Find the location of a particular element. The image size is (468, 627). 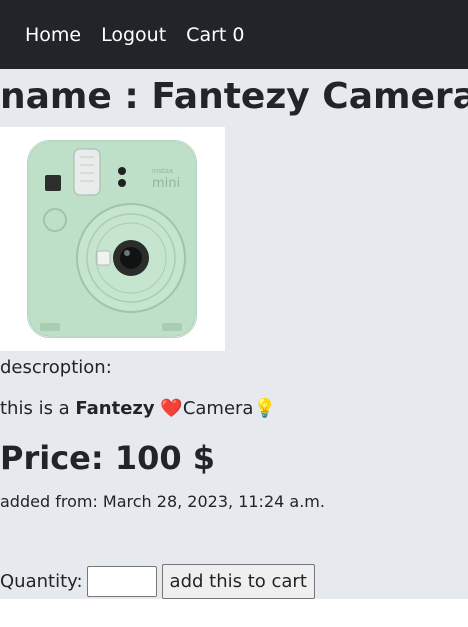

heart-icon: ❤️ is located at coordinates (171, 408).